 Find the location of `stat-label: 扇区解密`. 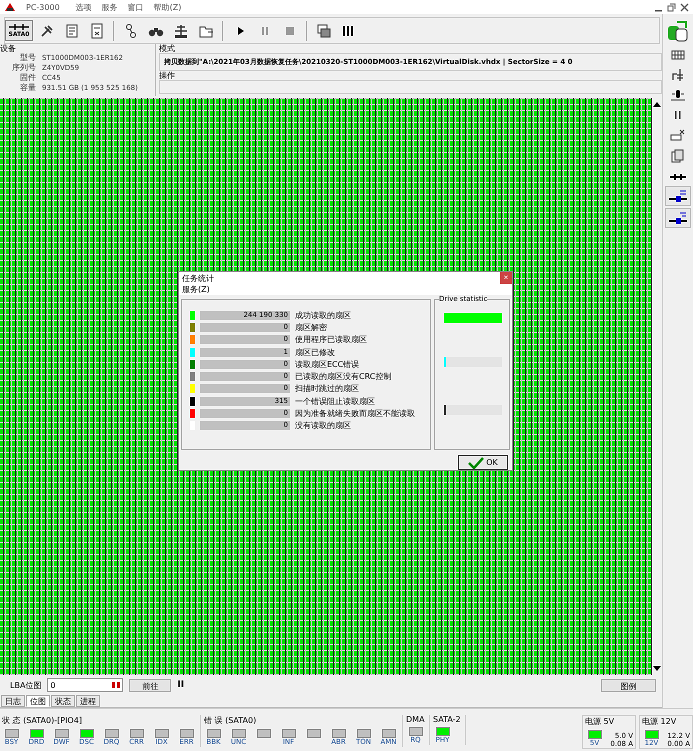

stat-label: 扇区解密 is located at coordinates (311, 327).